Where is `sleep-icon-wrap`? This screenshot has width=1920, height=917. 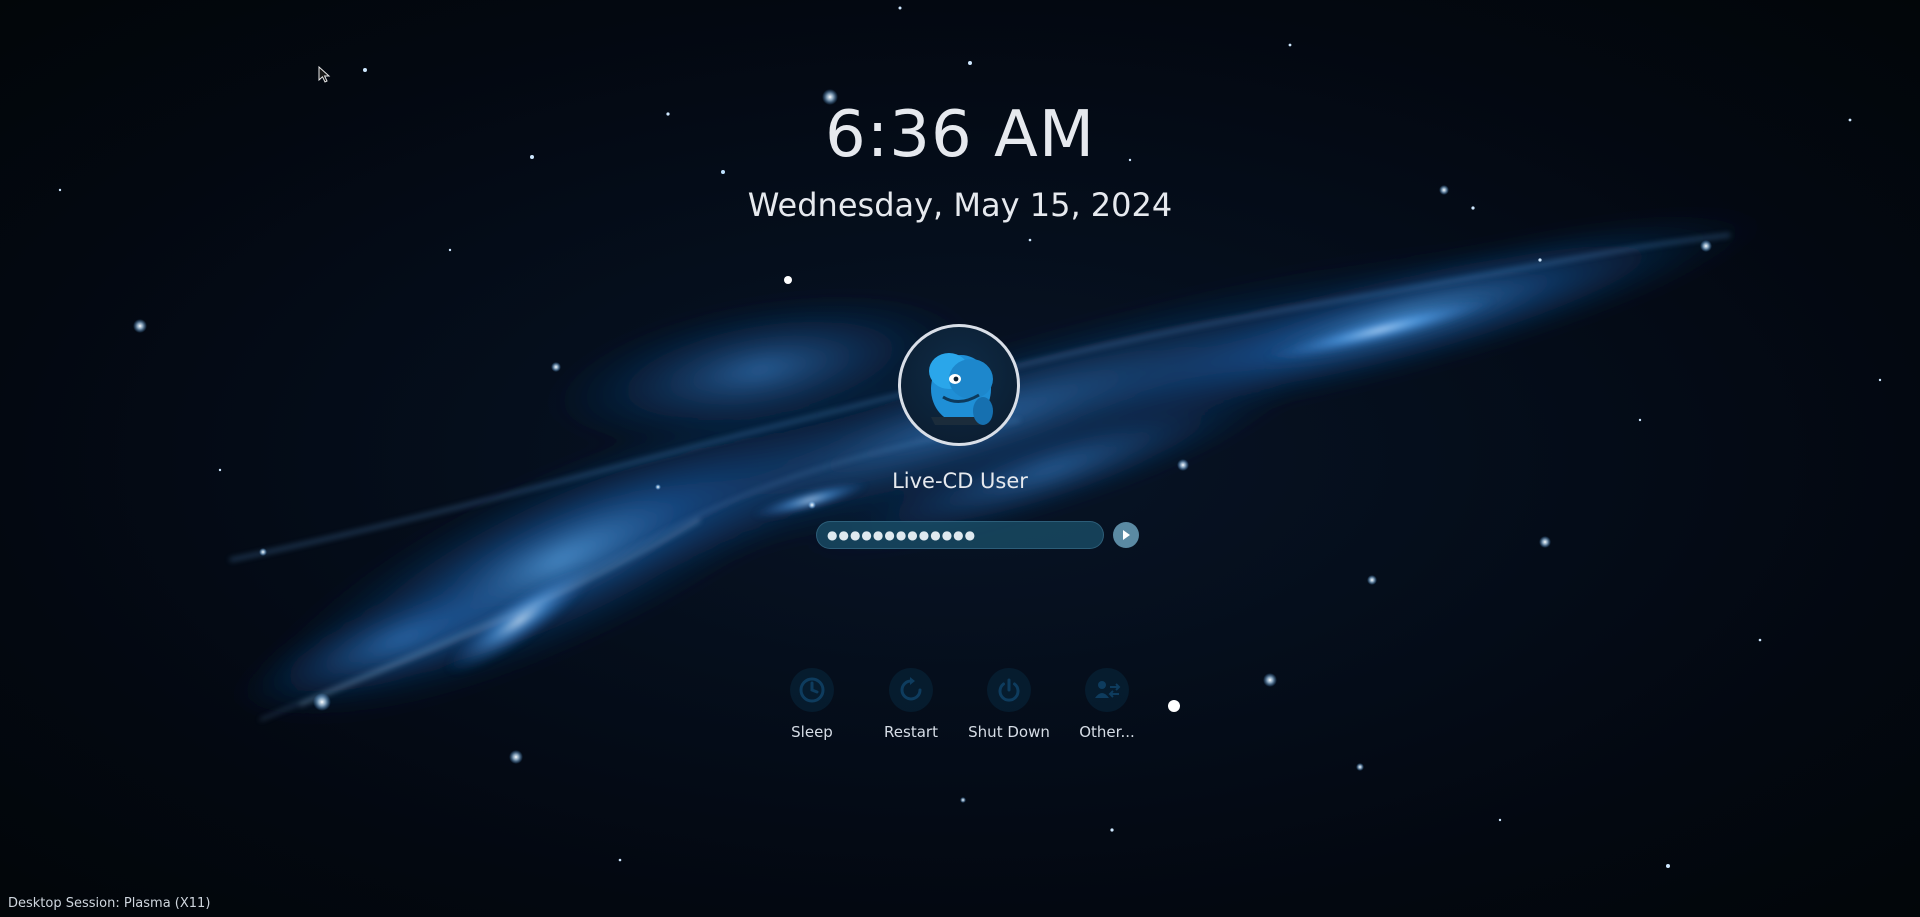 sleep-icon-wrap is located at coordinates (812, 690).